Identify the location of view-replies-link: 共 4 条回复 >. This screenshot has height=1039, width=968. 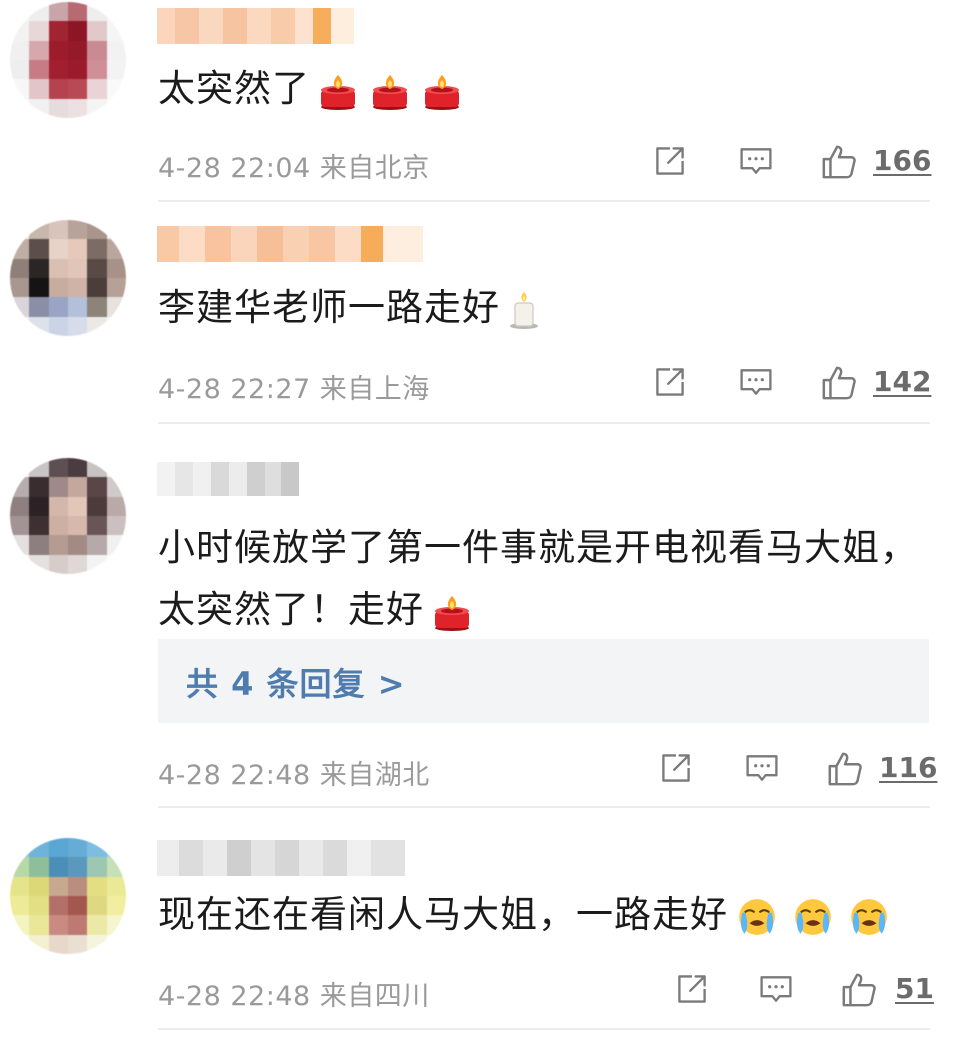
(296, 682).